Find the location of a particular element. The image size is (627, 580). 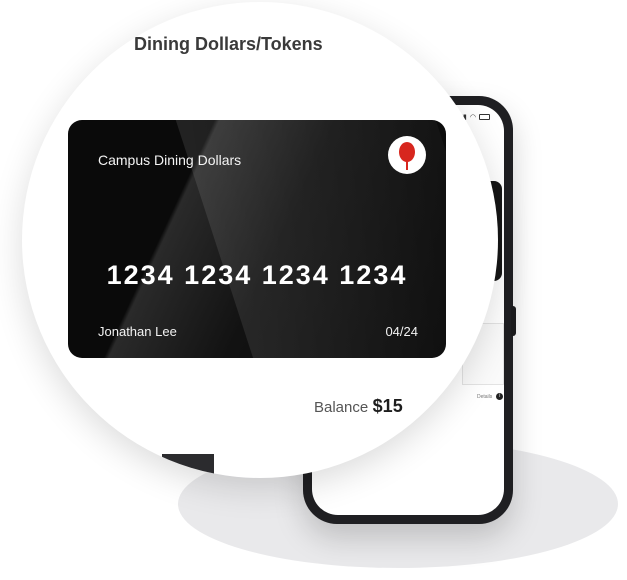

spoon-bowl is located at coordinates (407, 152).